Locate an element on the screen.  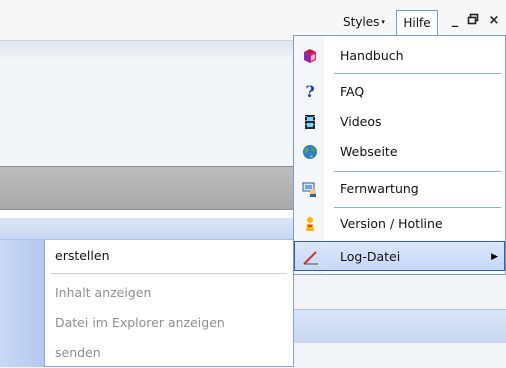
menu-item-fernwartung: Fernwartung is located at coordinates (399, 189).